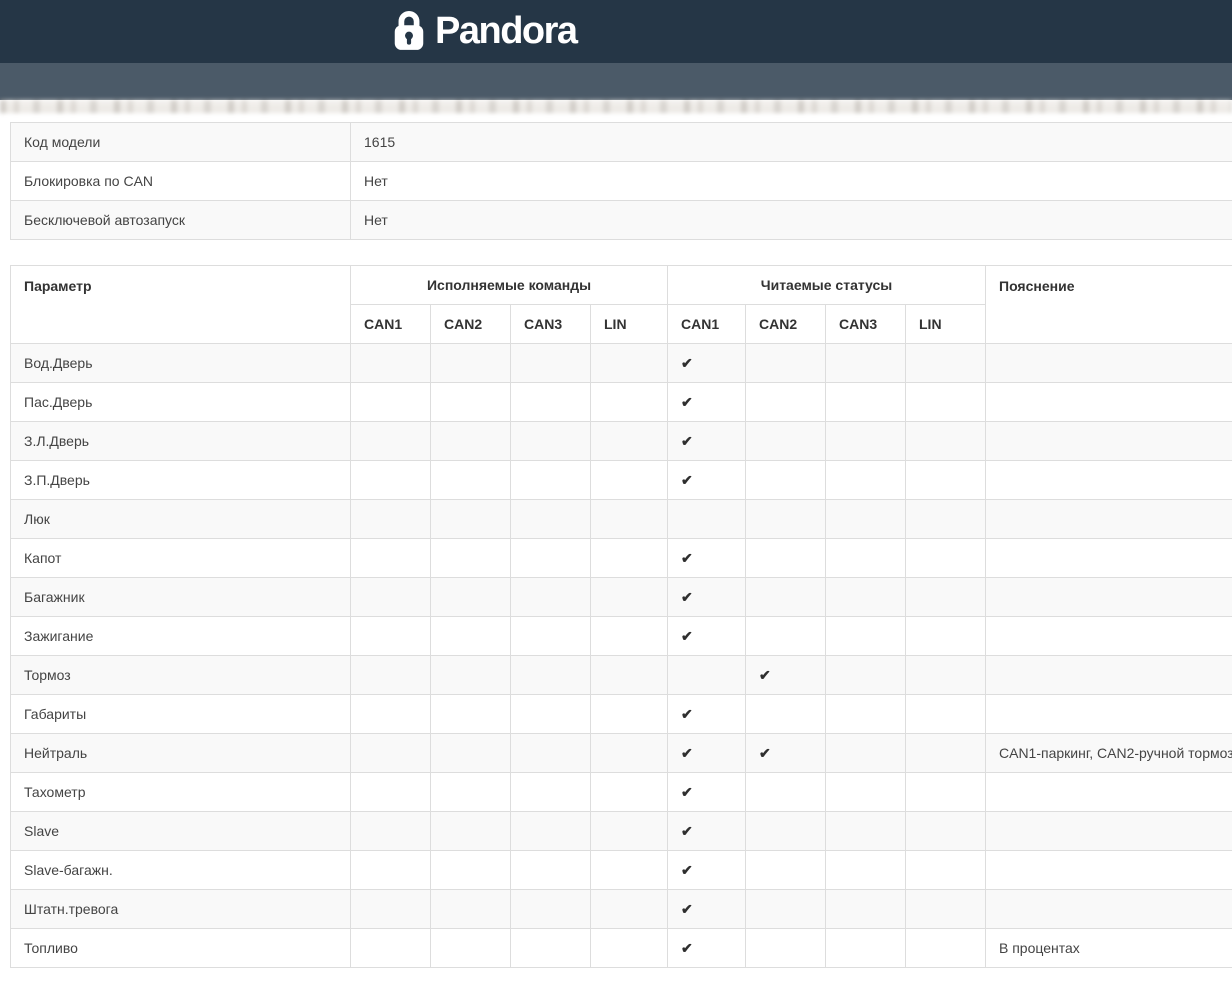 Image resolution: width=1232 pixels, height=986 pixels. Describe the element at coordinates (484, 31) in the screenshot. I see `pandora-logo-link: Pandora` at that location.